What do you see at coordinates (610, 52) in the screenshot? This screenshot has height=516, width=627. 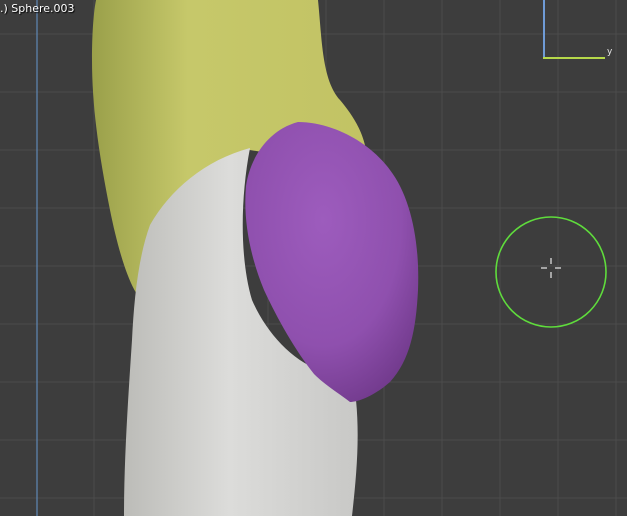 I see `y-axis-label: y` at bounding box center [610, 52].